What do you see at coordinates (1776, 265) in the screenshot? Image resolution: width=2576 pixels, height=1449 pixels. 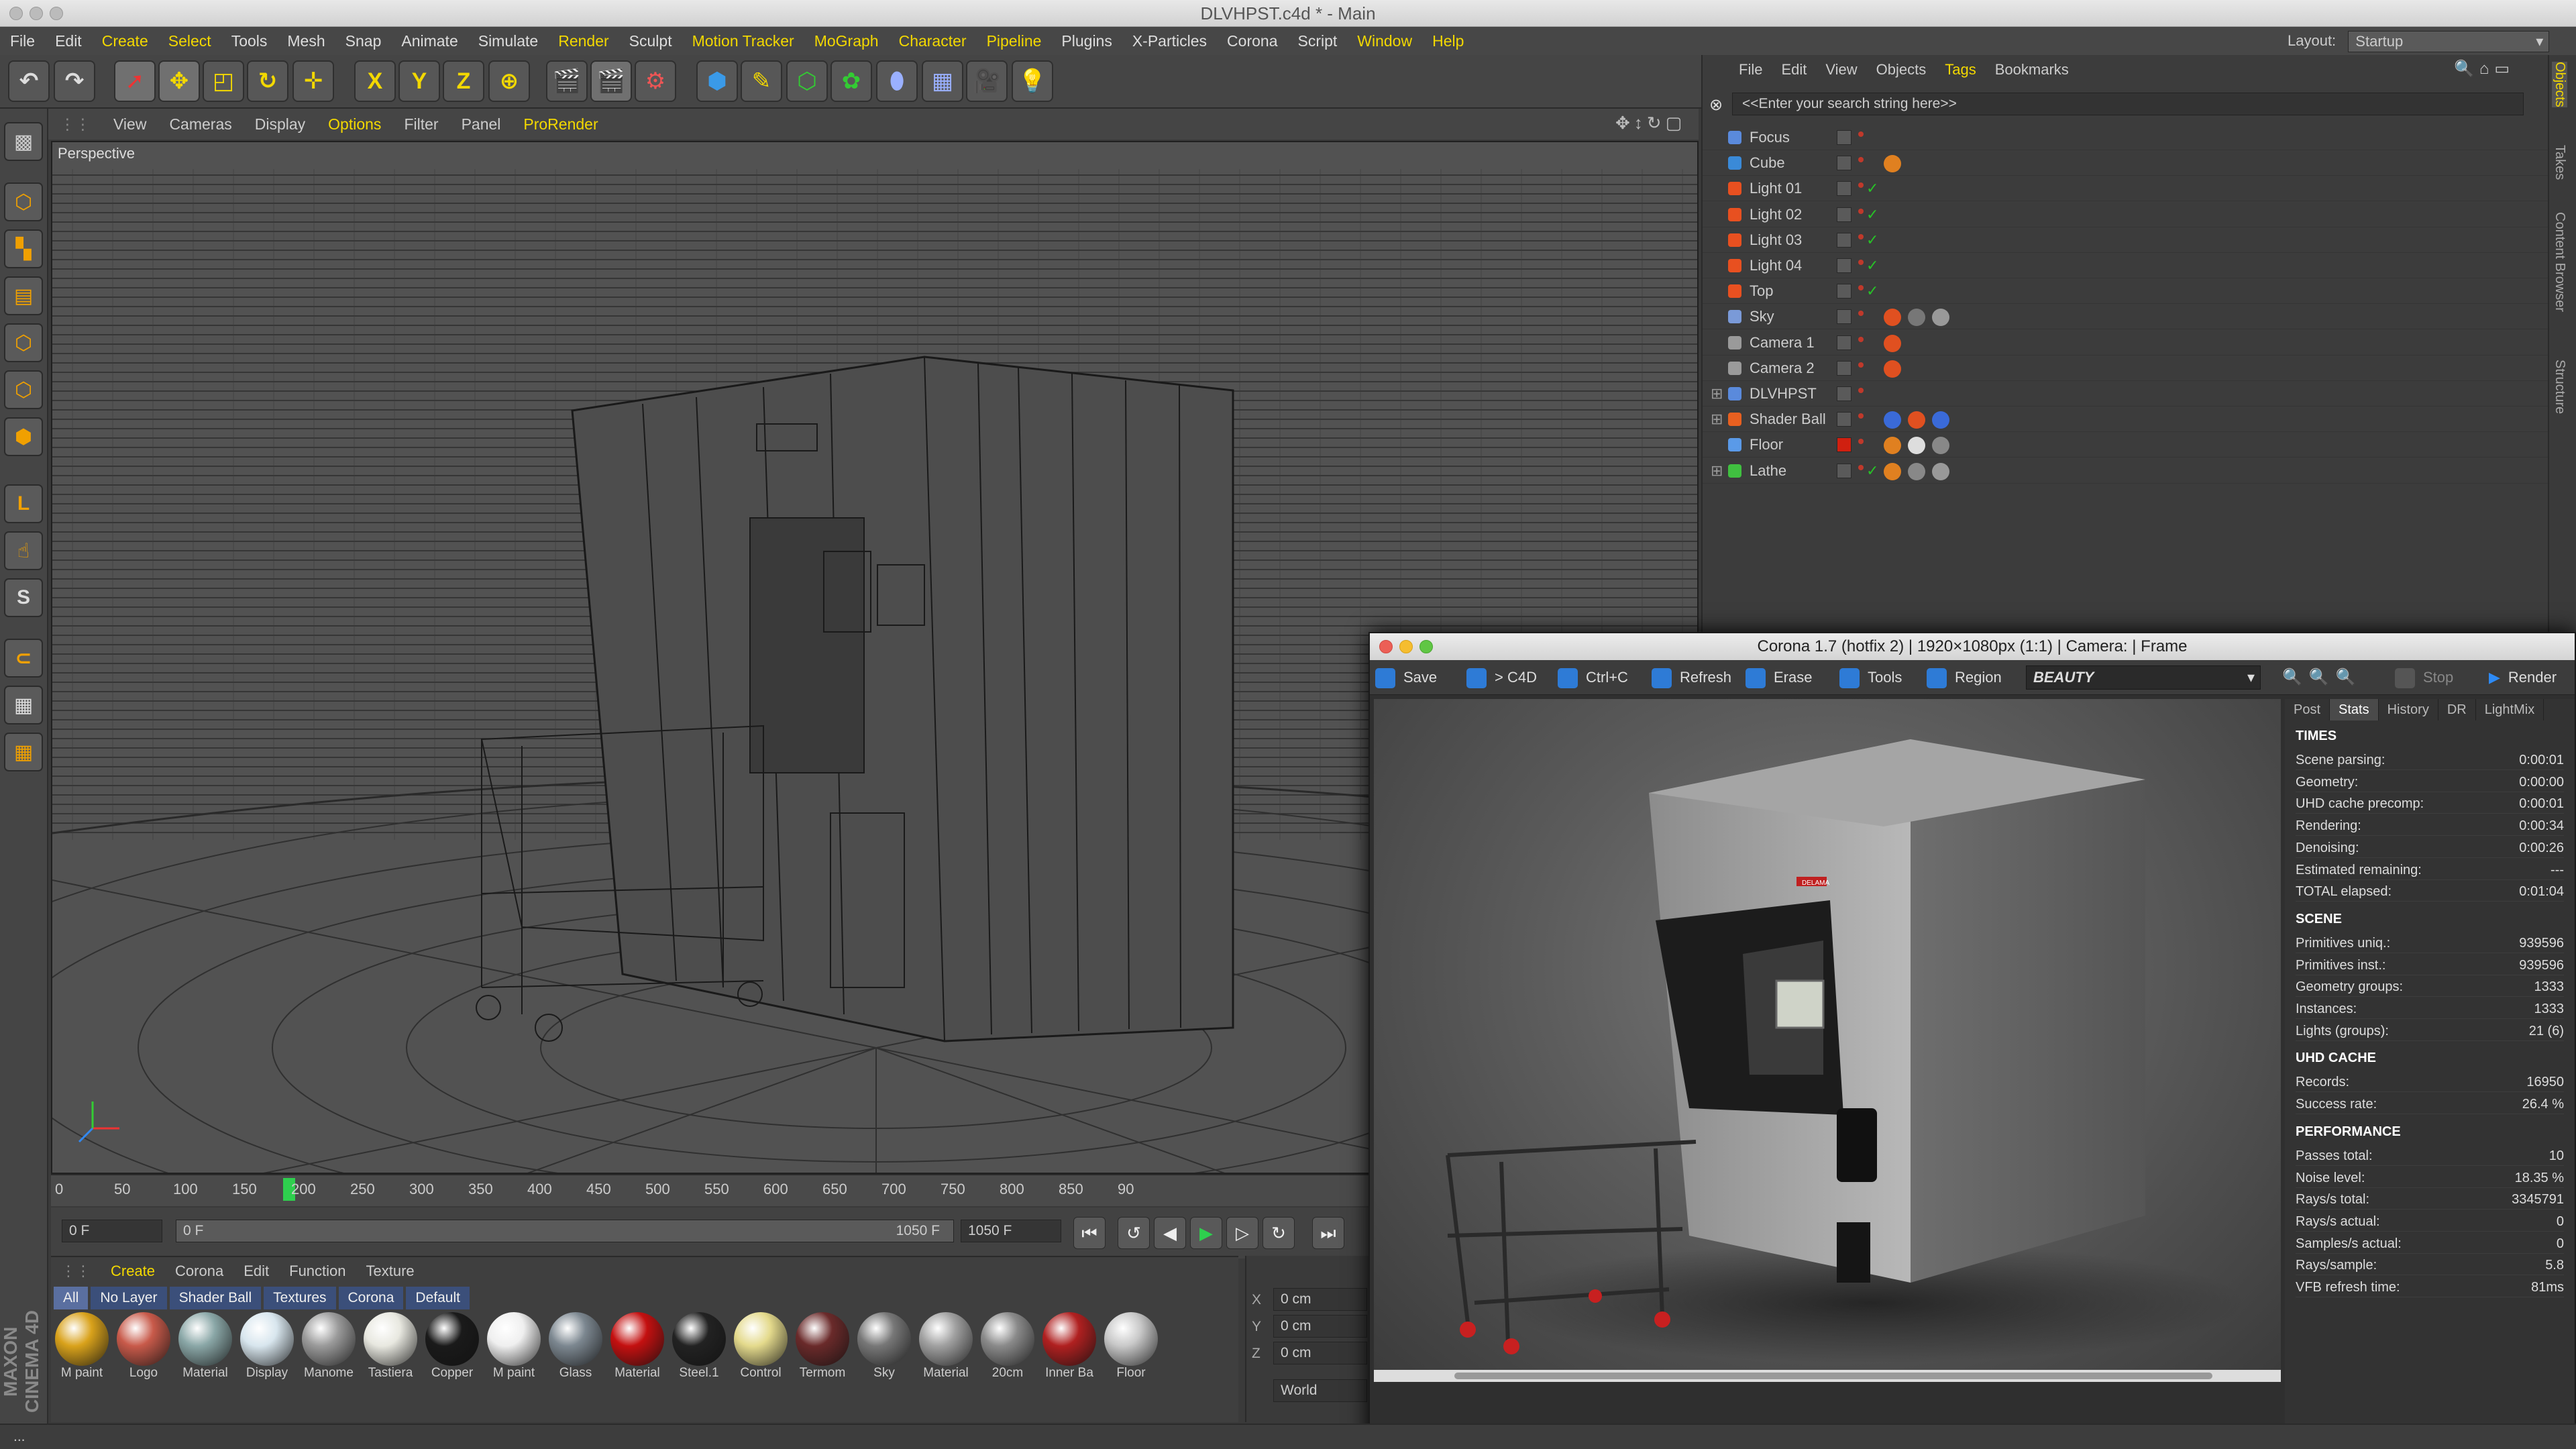 I see `object-name: Light 04` at bounding box center [1776, 265].